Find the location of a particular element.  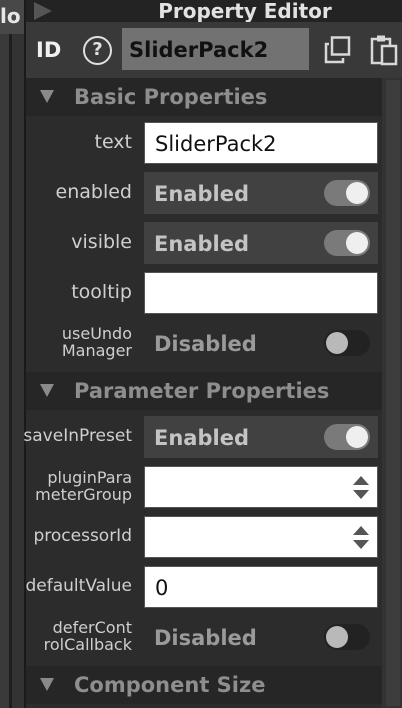

section-parameter-properties: Parameter Properties is located at coordinates (204, 391).